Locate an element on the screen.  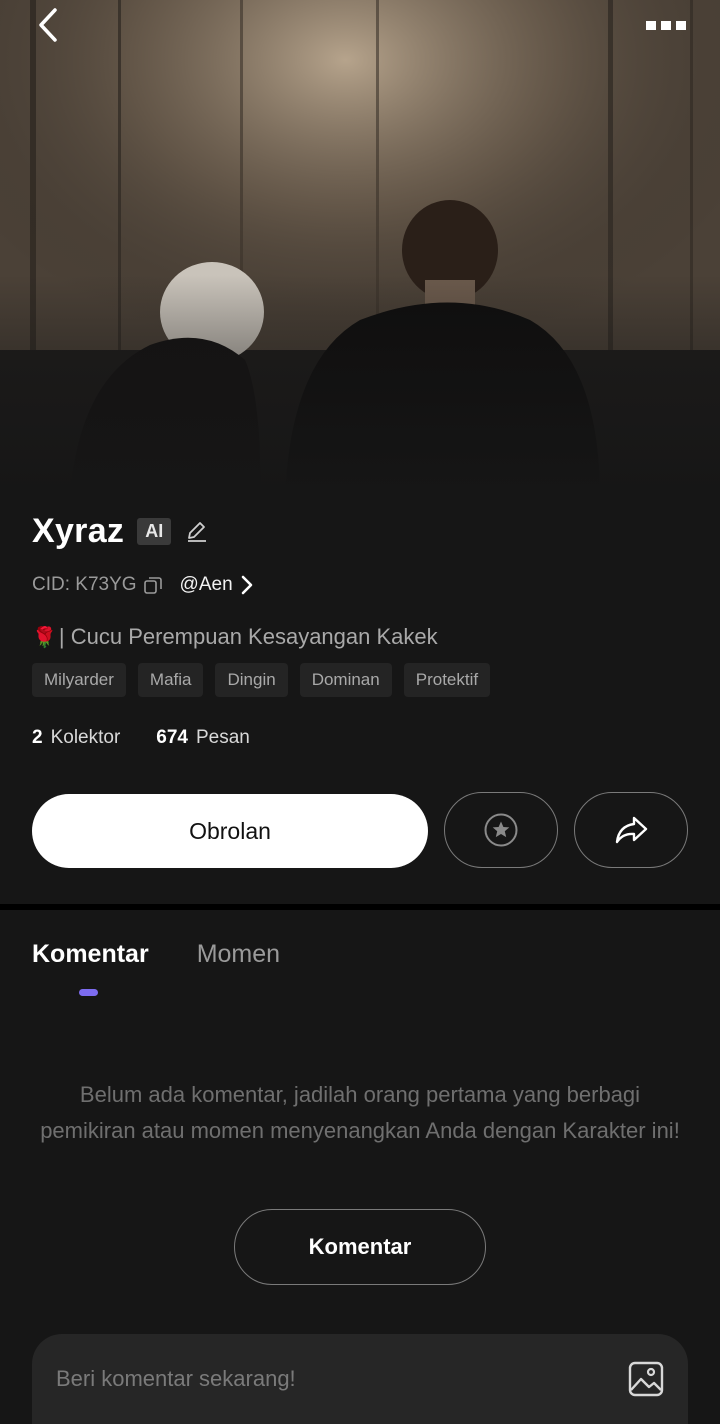
tab-komentar: Komentar is located at coordinates (90, 963).